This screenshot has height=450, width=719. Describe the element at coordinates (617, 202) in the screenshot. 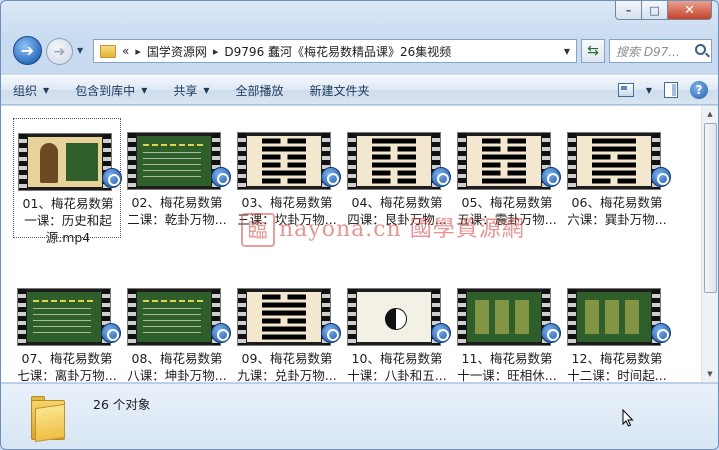

I see `file-name-line: 06、梅花易数第` at that location.